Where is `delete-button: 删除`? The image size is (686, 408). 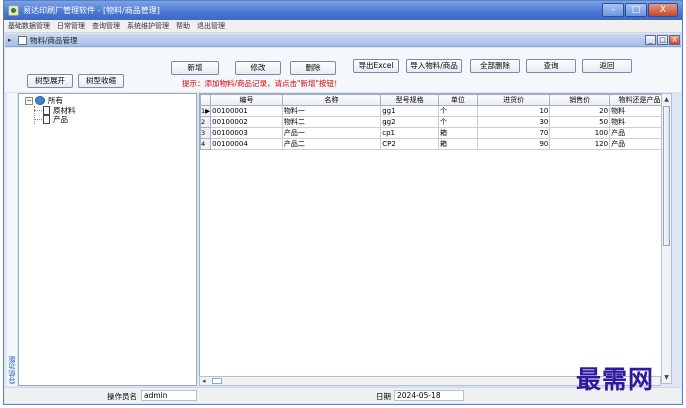 delete-button: 删除 is located at coordinates (313, 68).